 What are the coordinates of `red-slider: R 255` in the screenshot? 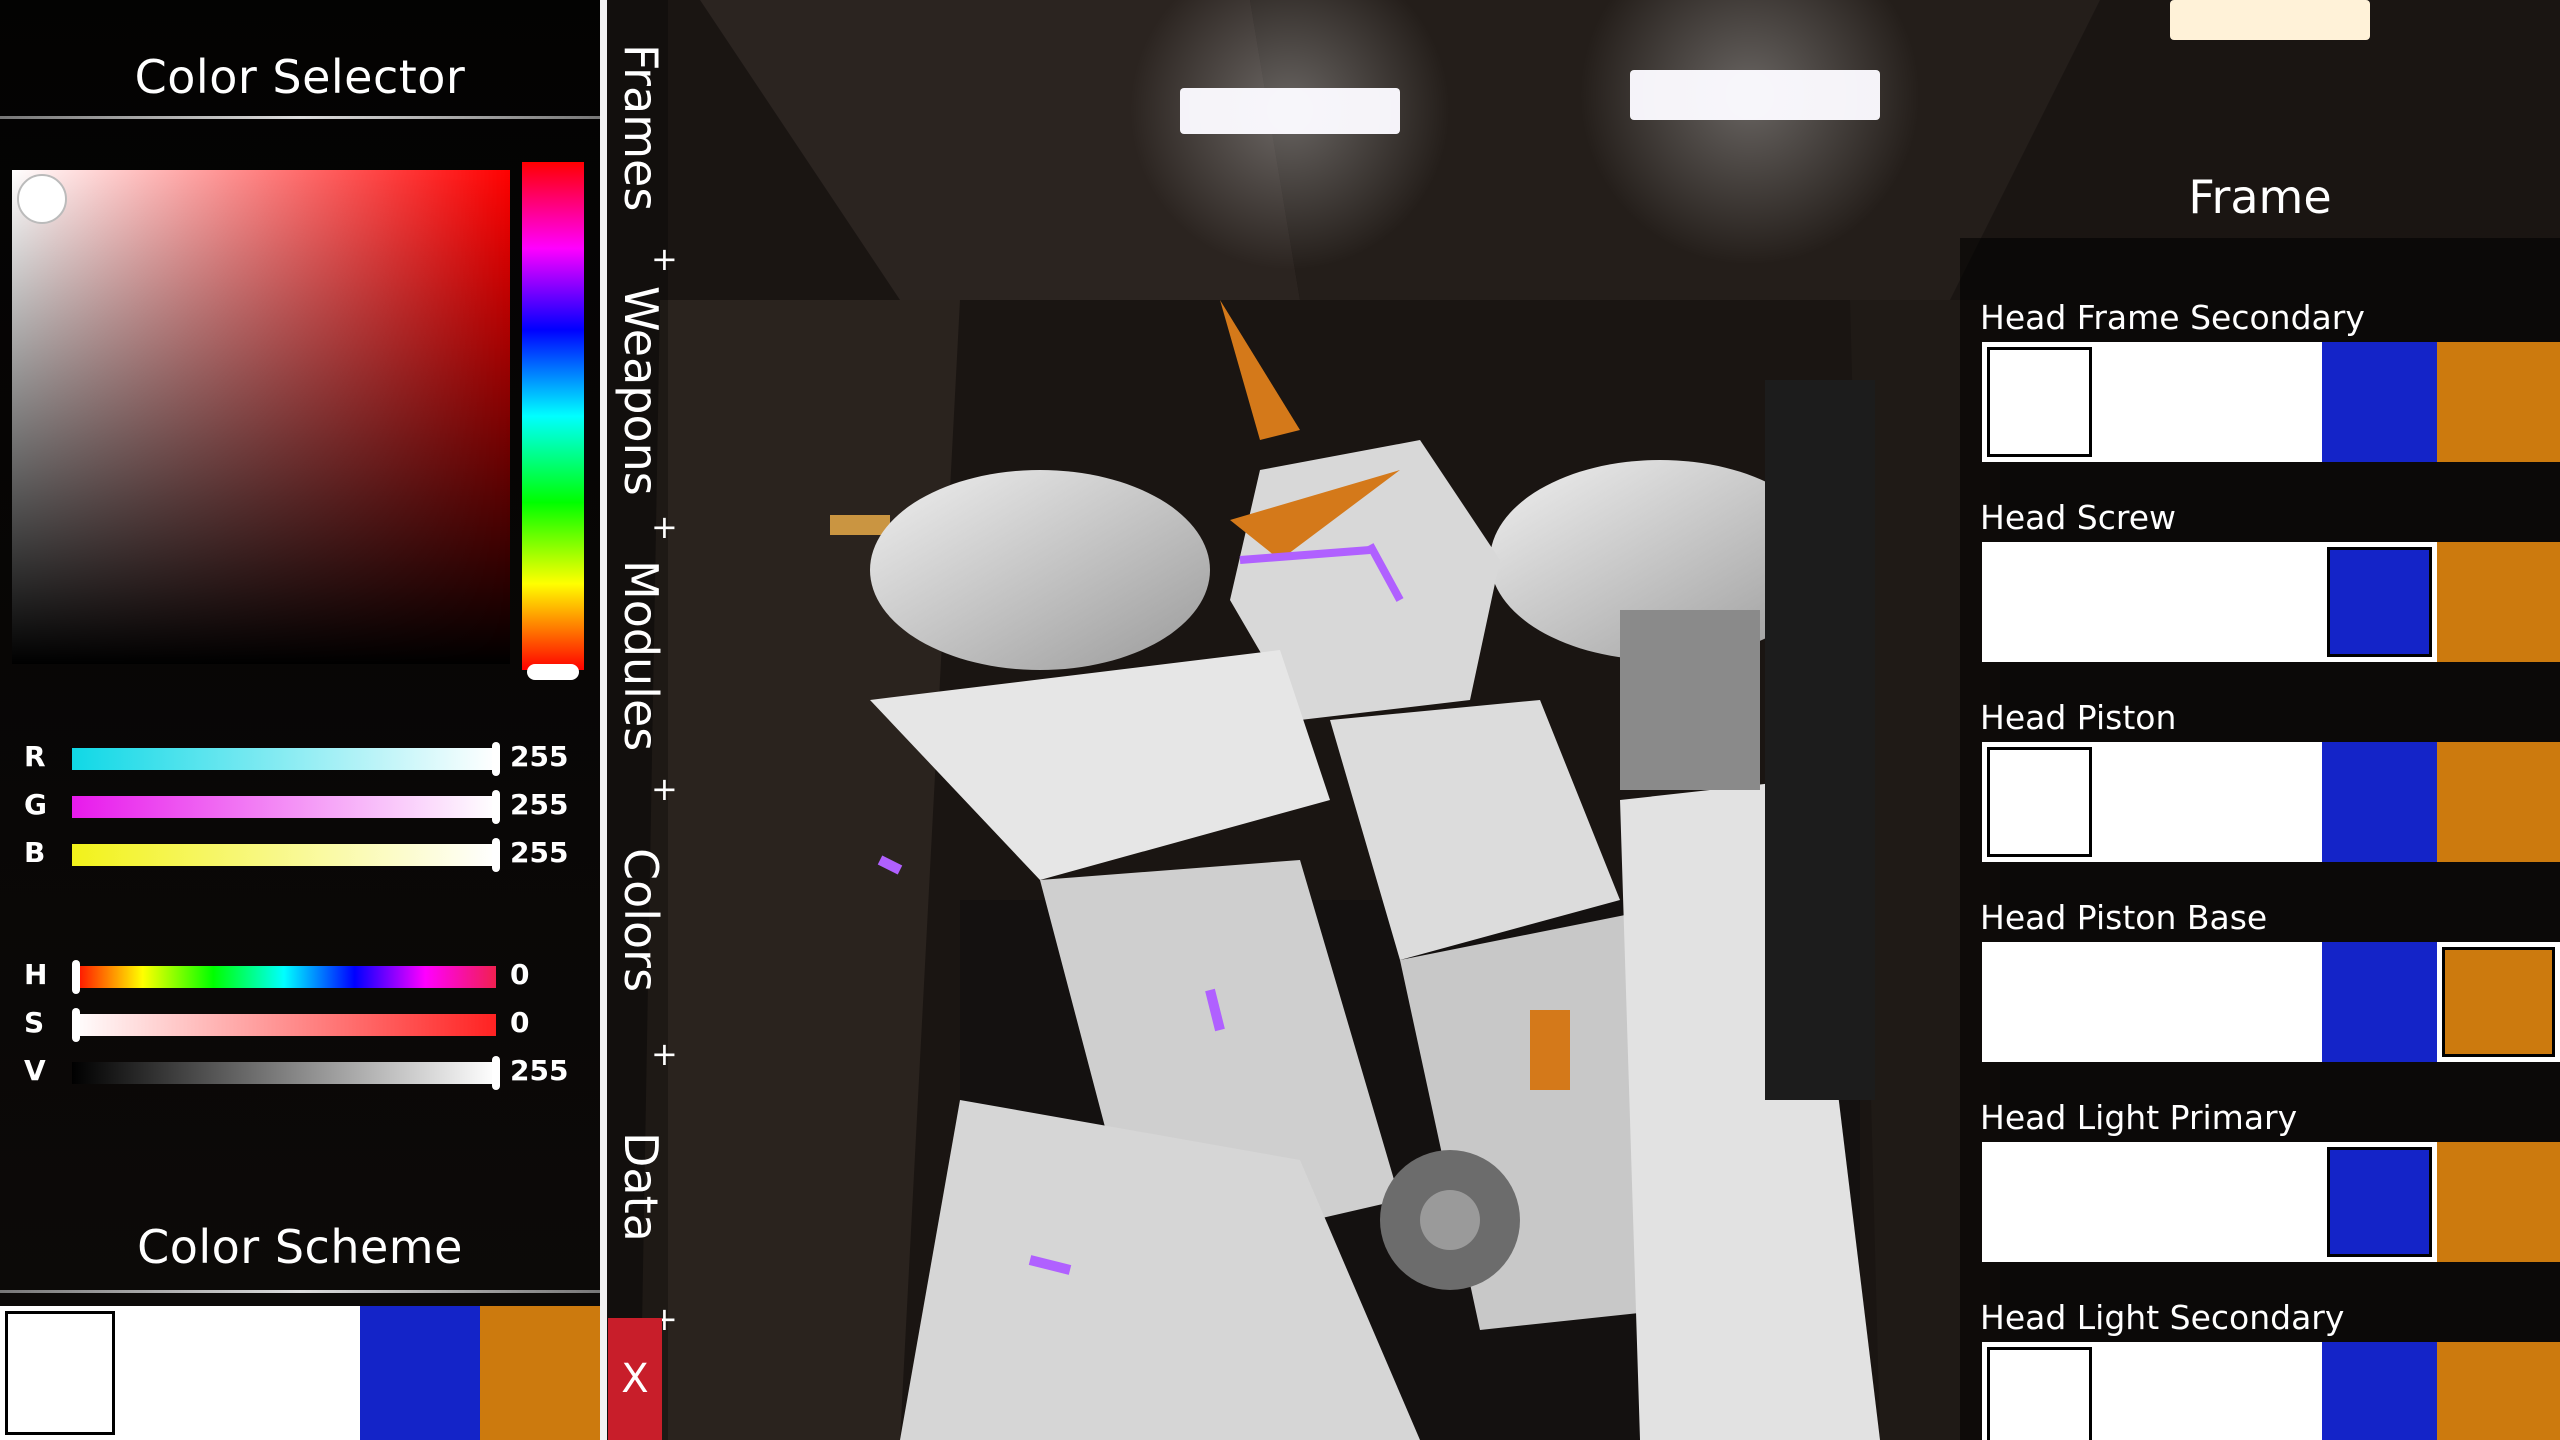 It's located at (300, 758).